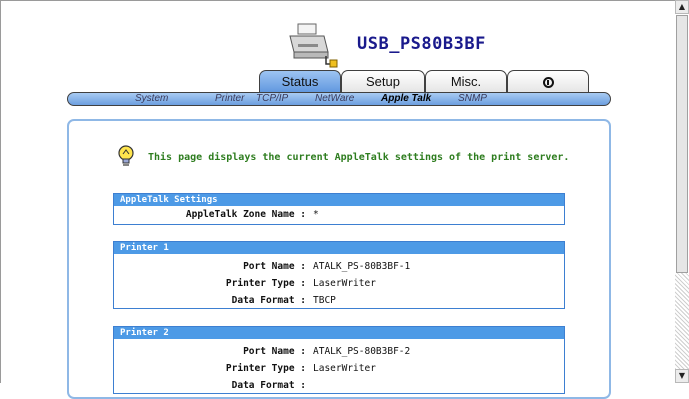 The image size is (689, 399). I want to click on settings-row: Data Format : TBCP, so click(339, 300).